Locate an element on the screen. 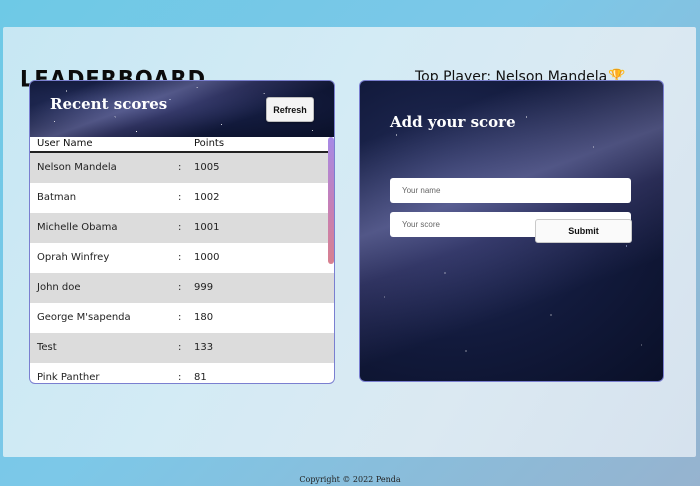  row-username: Test is located at coordinates (47, 347).